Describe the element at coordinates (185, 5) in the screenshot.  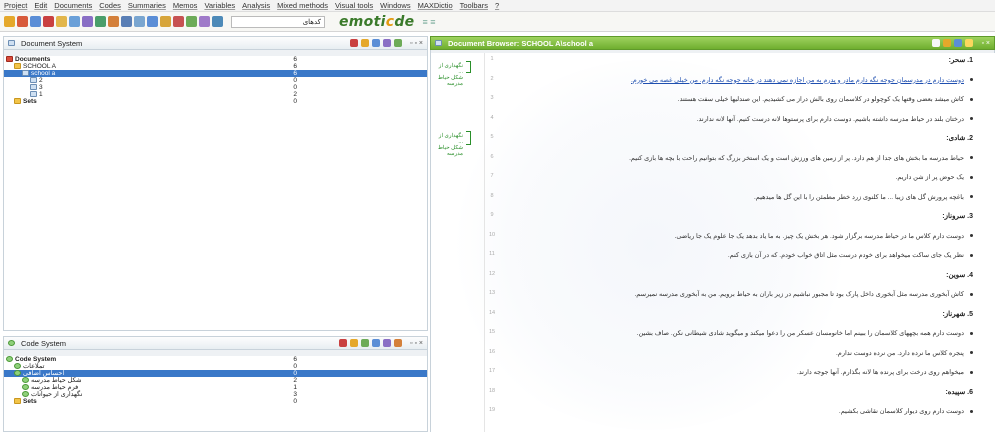
I see `menu-item: Memos` at that location.